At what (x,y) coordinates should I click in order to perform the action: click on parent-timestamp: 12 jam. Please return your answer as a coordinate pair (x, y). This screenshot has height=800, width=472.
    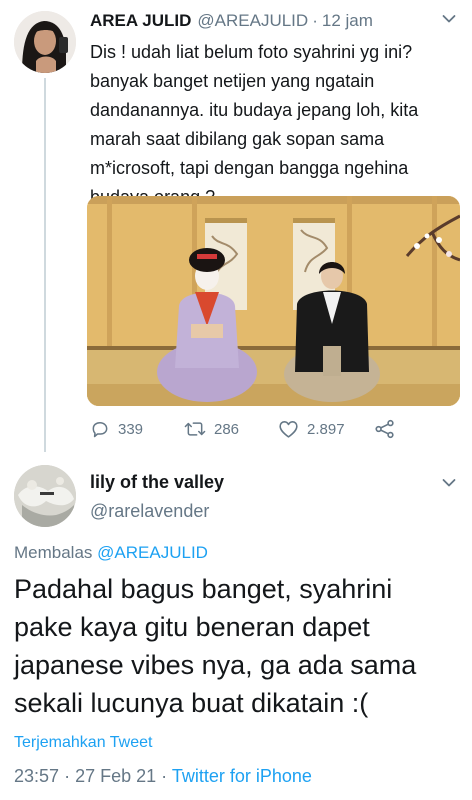
    Looking at the image, I should click on (347, 21).